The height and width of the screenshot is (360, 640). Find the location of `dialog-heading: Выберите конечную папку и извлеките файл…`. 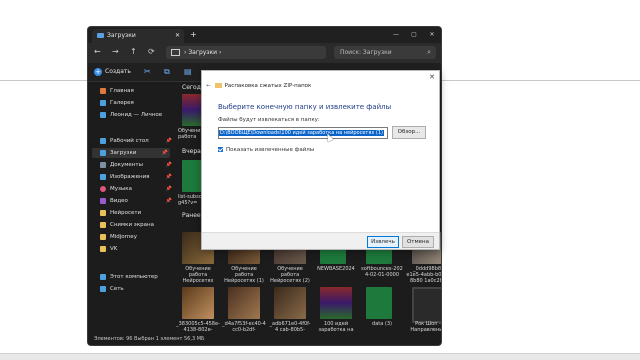

dialog-heading: Выберите конечную папку и извлеките файл… is located at coordinates (305, 107).